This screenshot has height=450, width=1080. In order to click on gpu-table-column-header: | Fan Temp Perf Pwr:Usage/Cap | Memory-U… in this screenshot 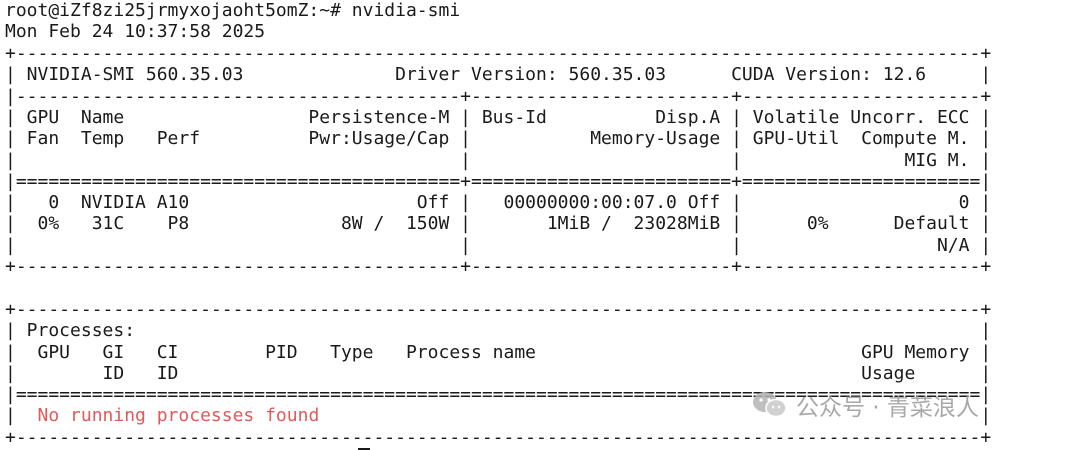, I will do `click(498, 138)`.